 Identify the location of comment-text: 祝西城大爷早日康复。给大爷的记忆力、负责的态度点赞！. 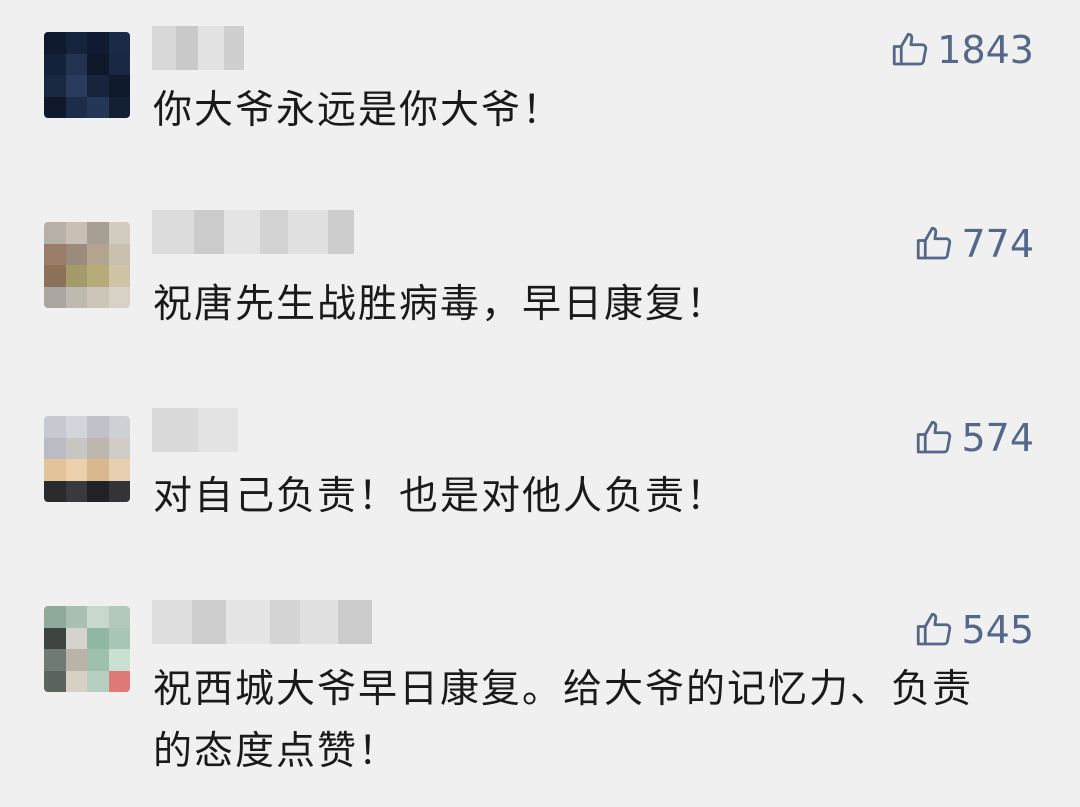
(563, 720).